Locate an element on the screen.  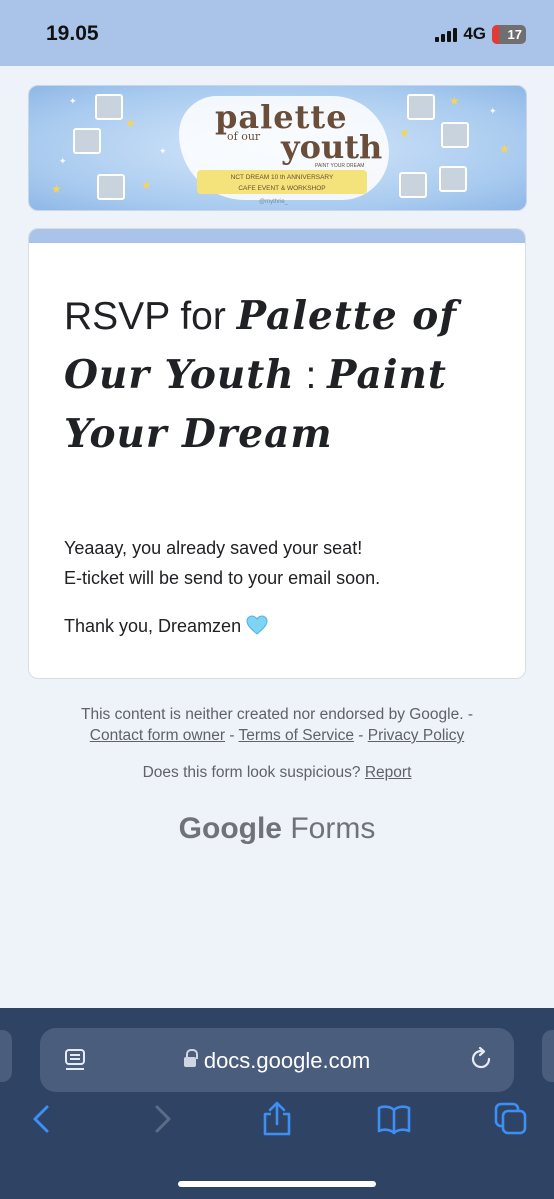
form-title-prefix: RSVP for is located at coordinates (150, 316).